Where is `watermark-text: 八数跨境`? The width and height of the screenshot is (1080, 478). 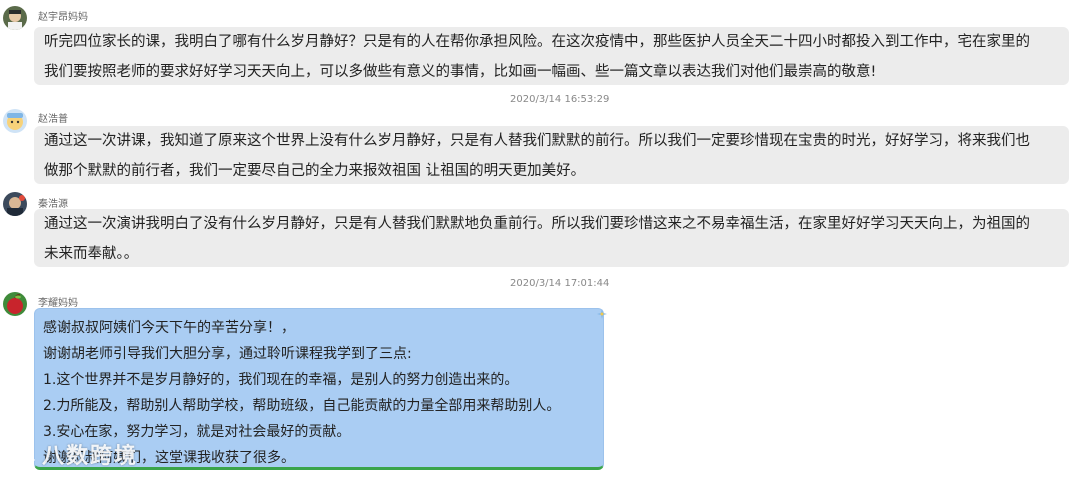
watermark-text: 八数跨境 is located at coordinates (90, 456).